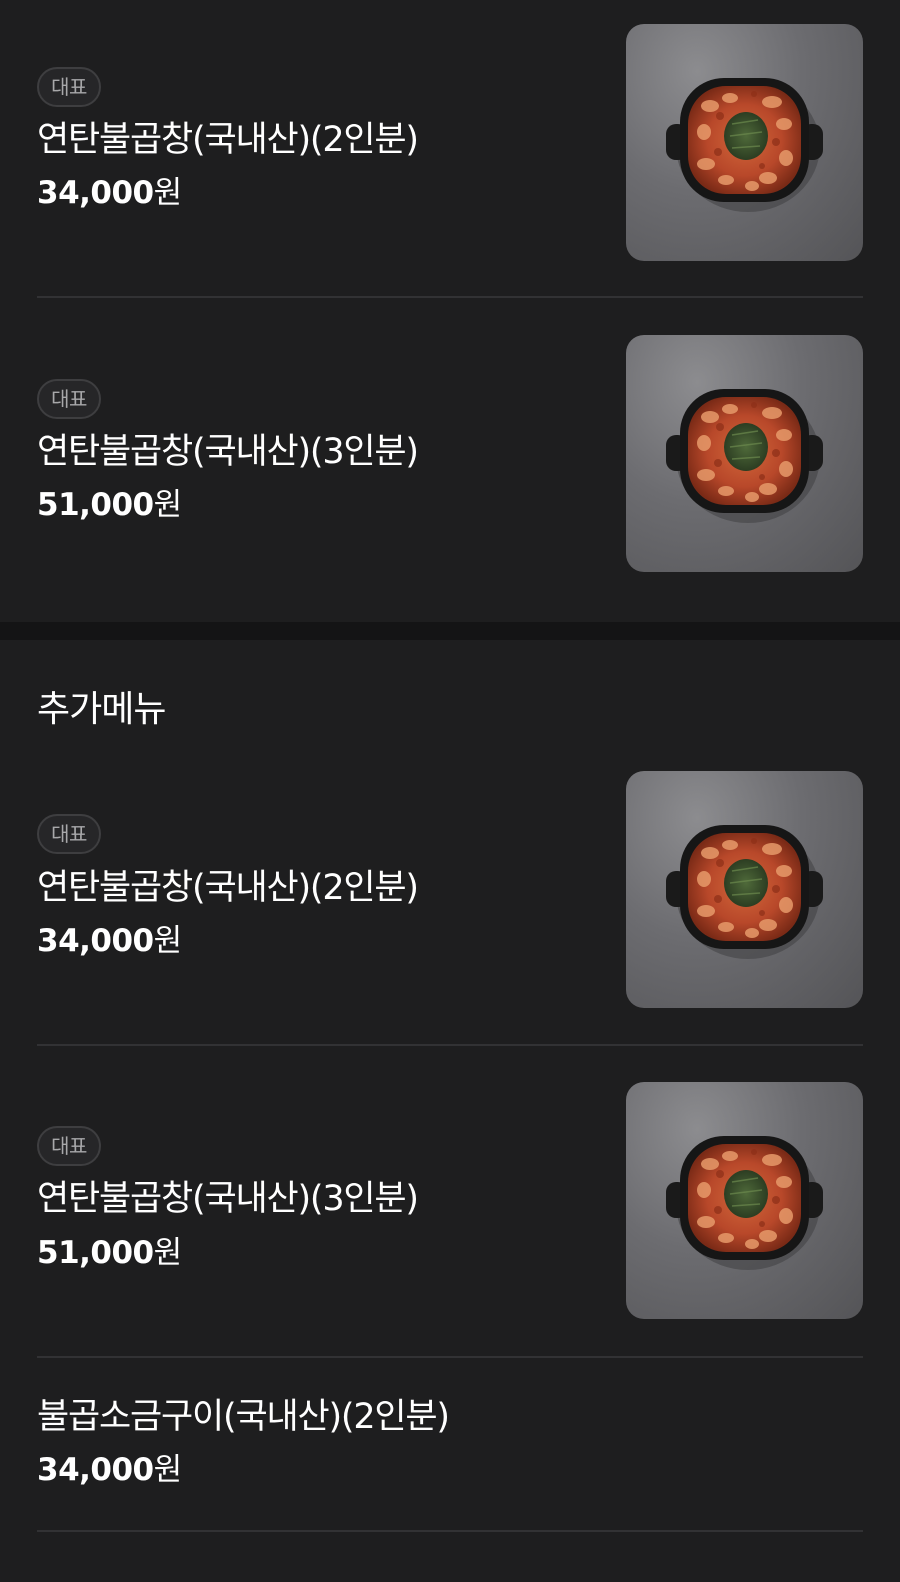 The image size is (900, 1582). Describe the element at coordinates (243, 1417) in the screenshot. I see `menu-item-name: 불곱소금구이(국내산)(2인분)` at that location.